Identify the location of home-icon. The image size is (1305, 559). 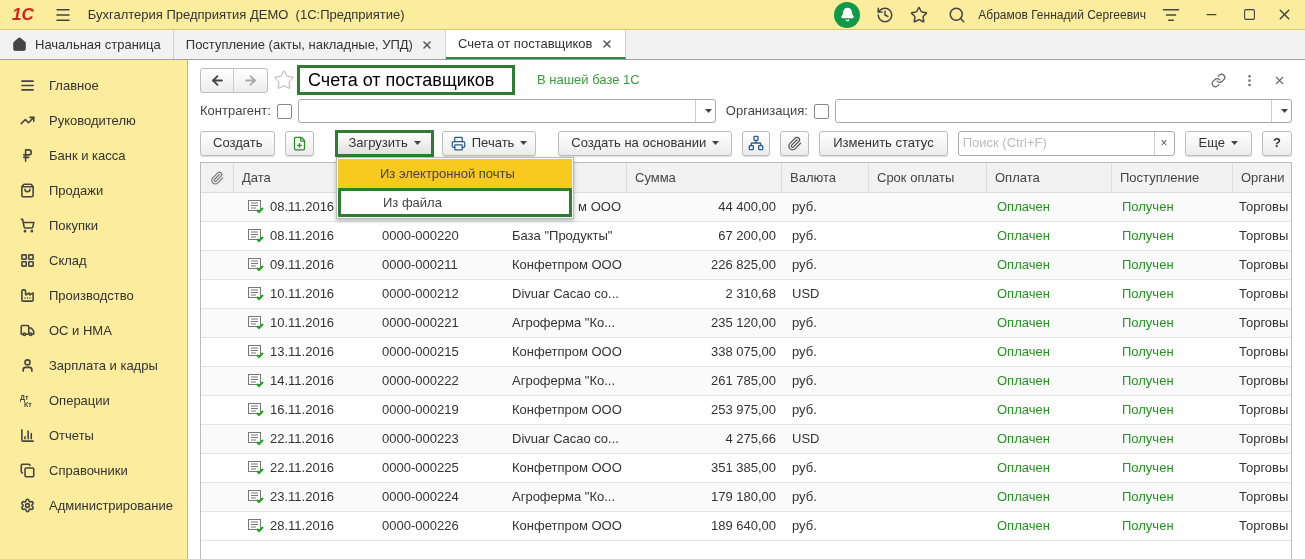
(19, 44).